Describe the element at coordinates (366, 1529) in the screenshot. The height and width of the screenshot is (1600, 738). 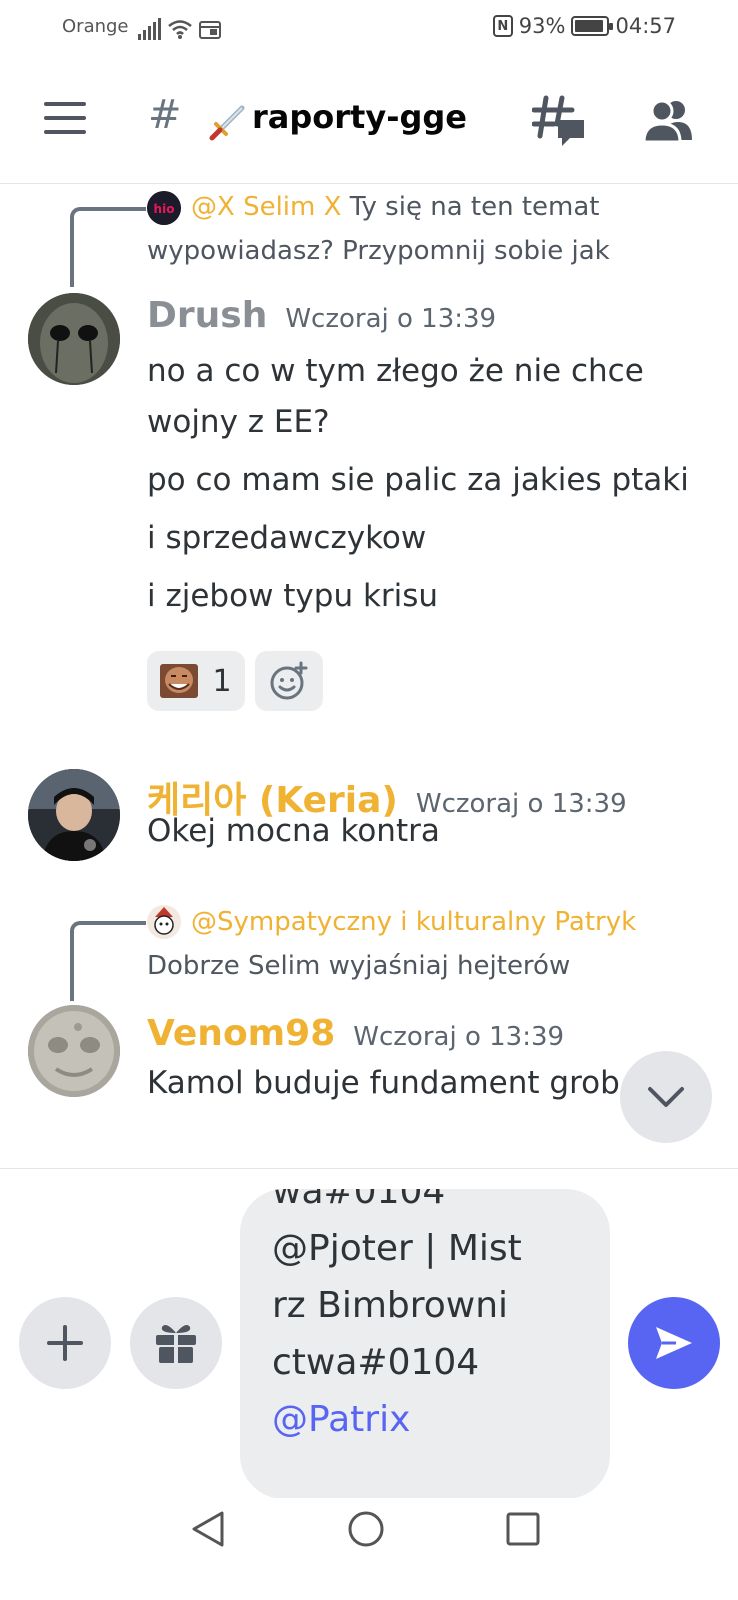
I see `home-icon` at that location.